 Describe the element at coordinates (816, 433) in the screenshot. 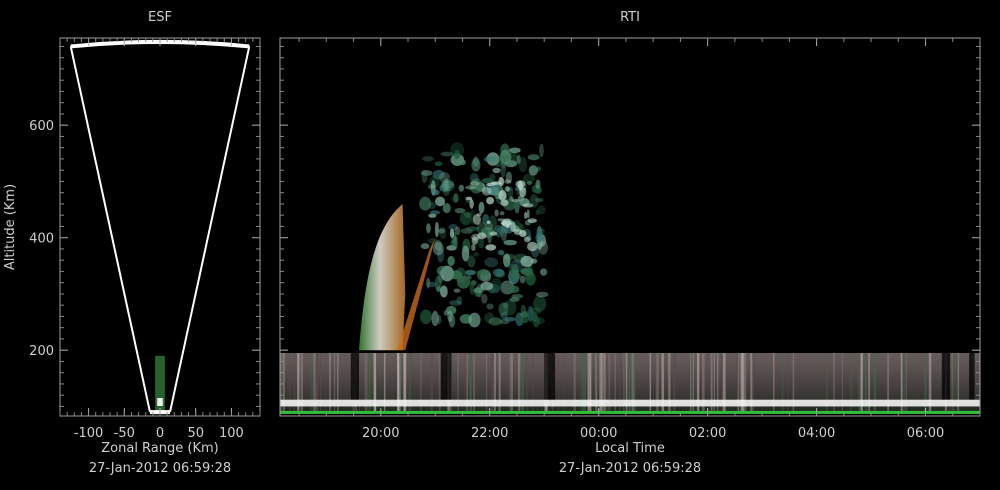

I see `rti-xtick-label: 04:00` at that location.